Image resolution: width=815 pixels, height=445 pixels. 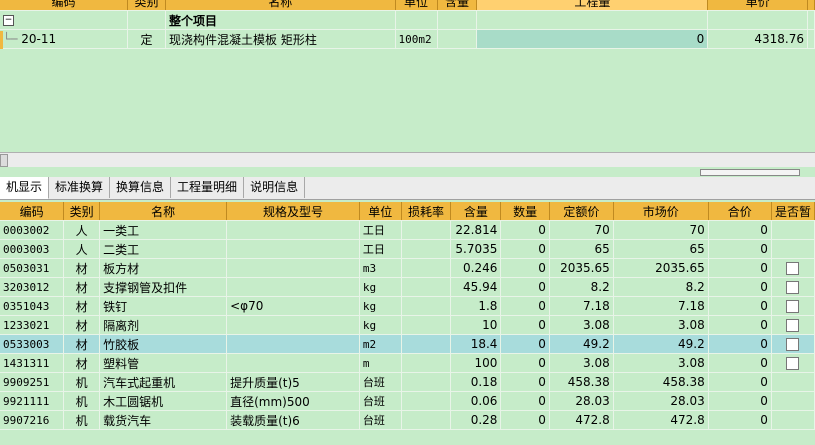 I want to click on cell-name: 载货汽车, so click(x=163, y=420).